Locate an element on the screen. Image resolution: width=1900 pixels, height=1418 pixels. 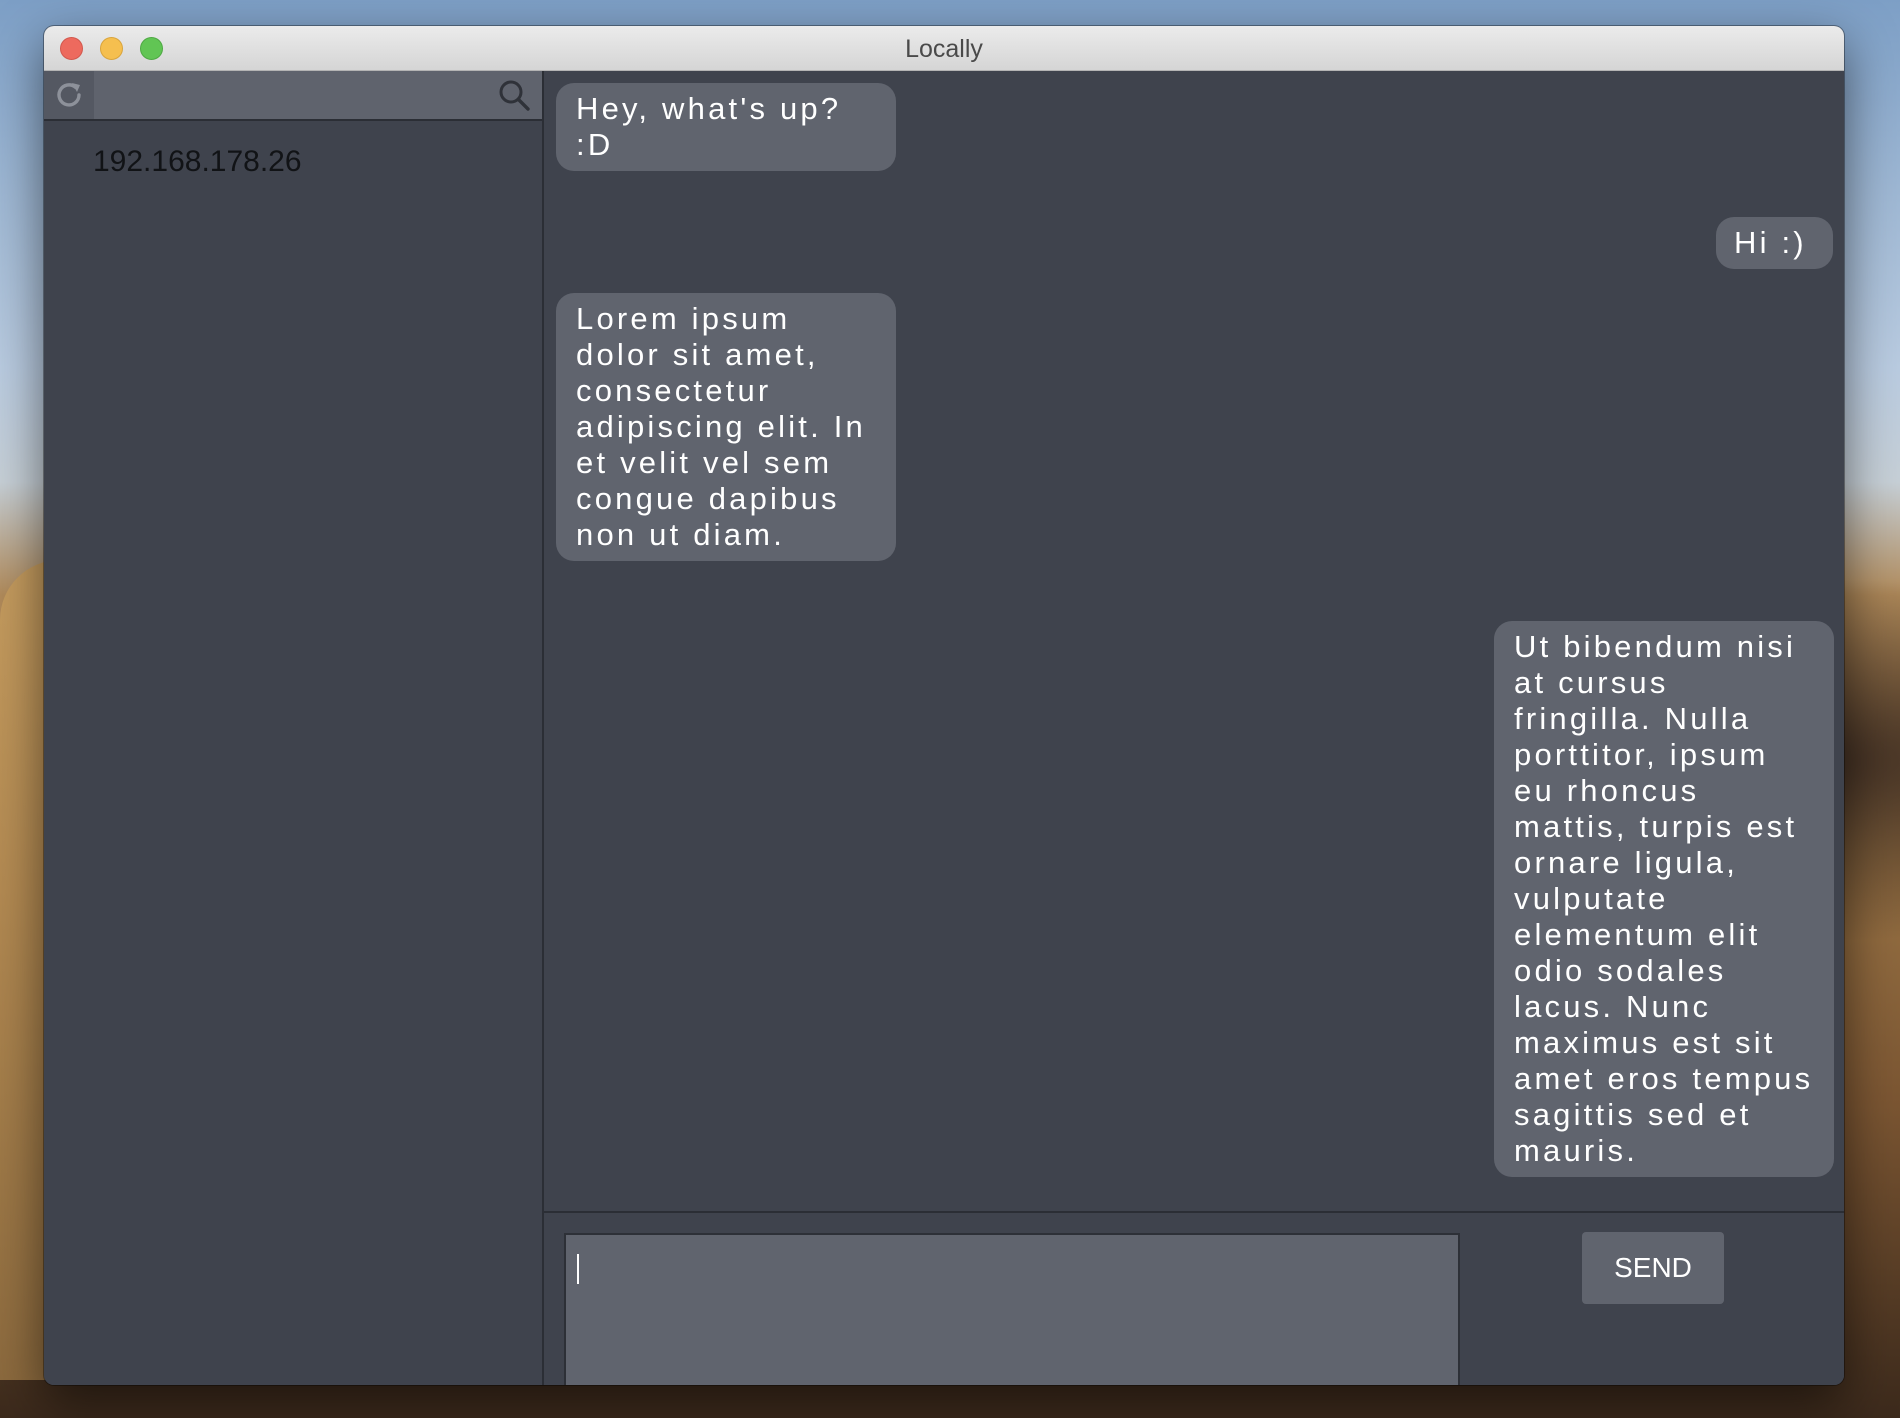
message-input is located at coordinates (1012, 1309).